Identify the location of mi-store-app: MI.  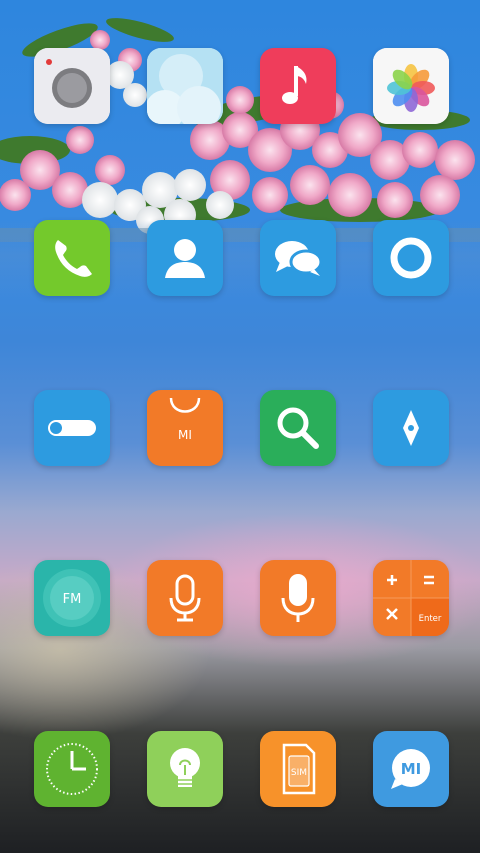
(185, 428).